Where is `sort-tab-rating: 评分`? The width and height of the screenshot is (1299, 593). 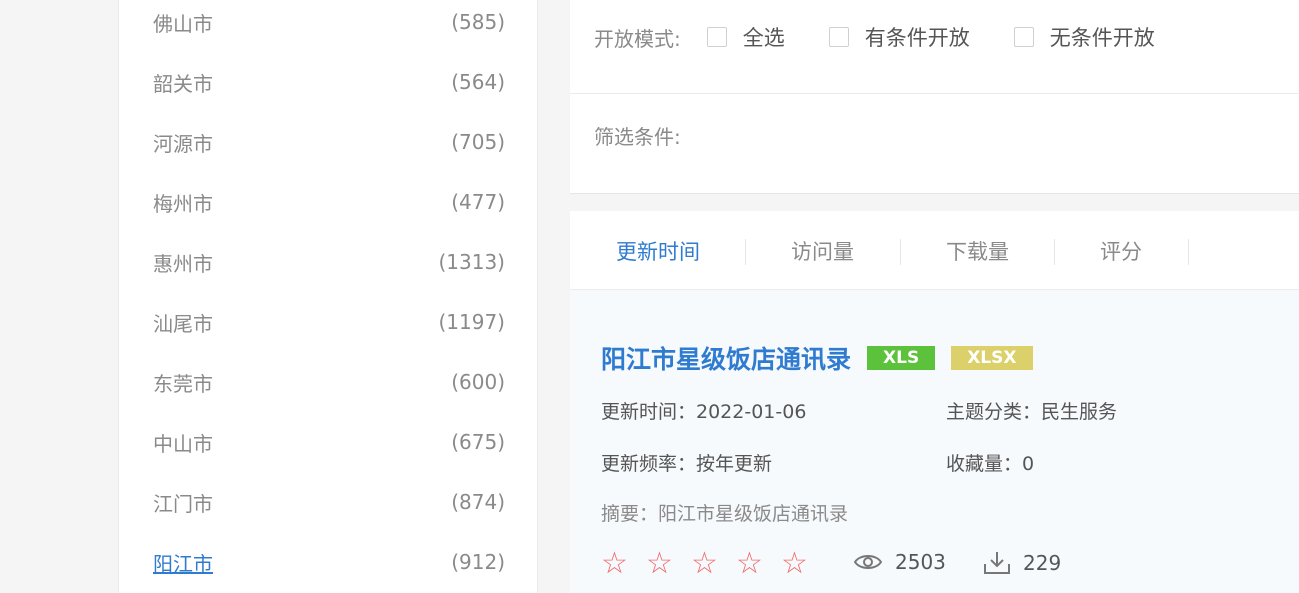
sort-tab-rating: 评分 is located at coordinates (1121, 250).